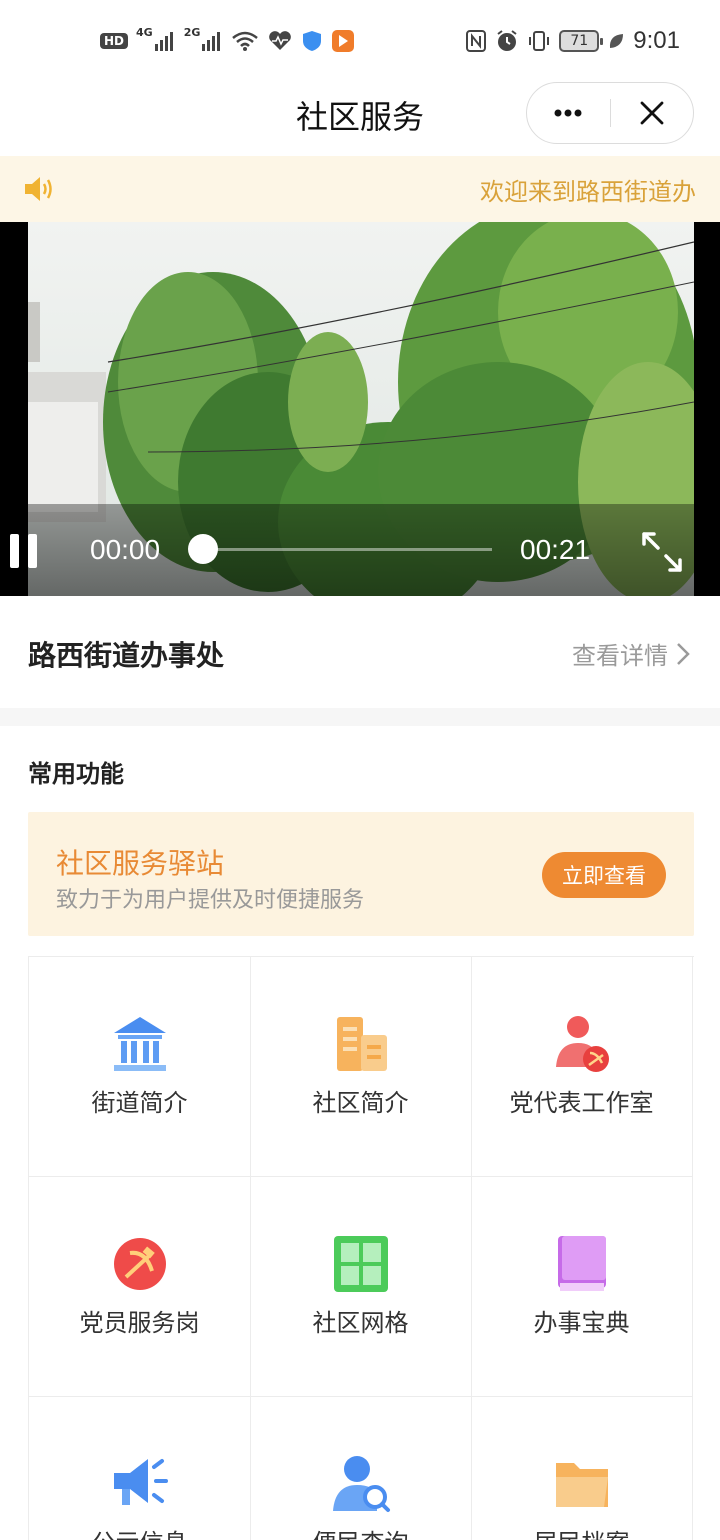 The width and height of the screenshot is (720, 1540). I want to click on grid-label: 便民查询, so click(360, 1531).